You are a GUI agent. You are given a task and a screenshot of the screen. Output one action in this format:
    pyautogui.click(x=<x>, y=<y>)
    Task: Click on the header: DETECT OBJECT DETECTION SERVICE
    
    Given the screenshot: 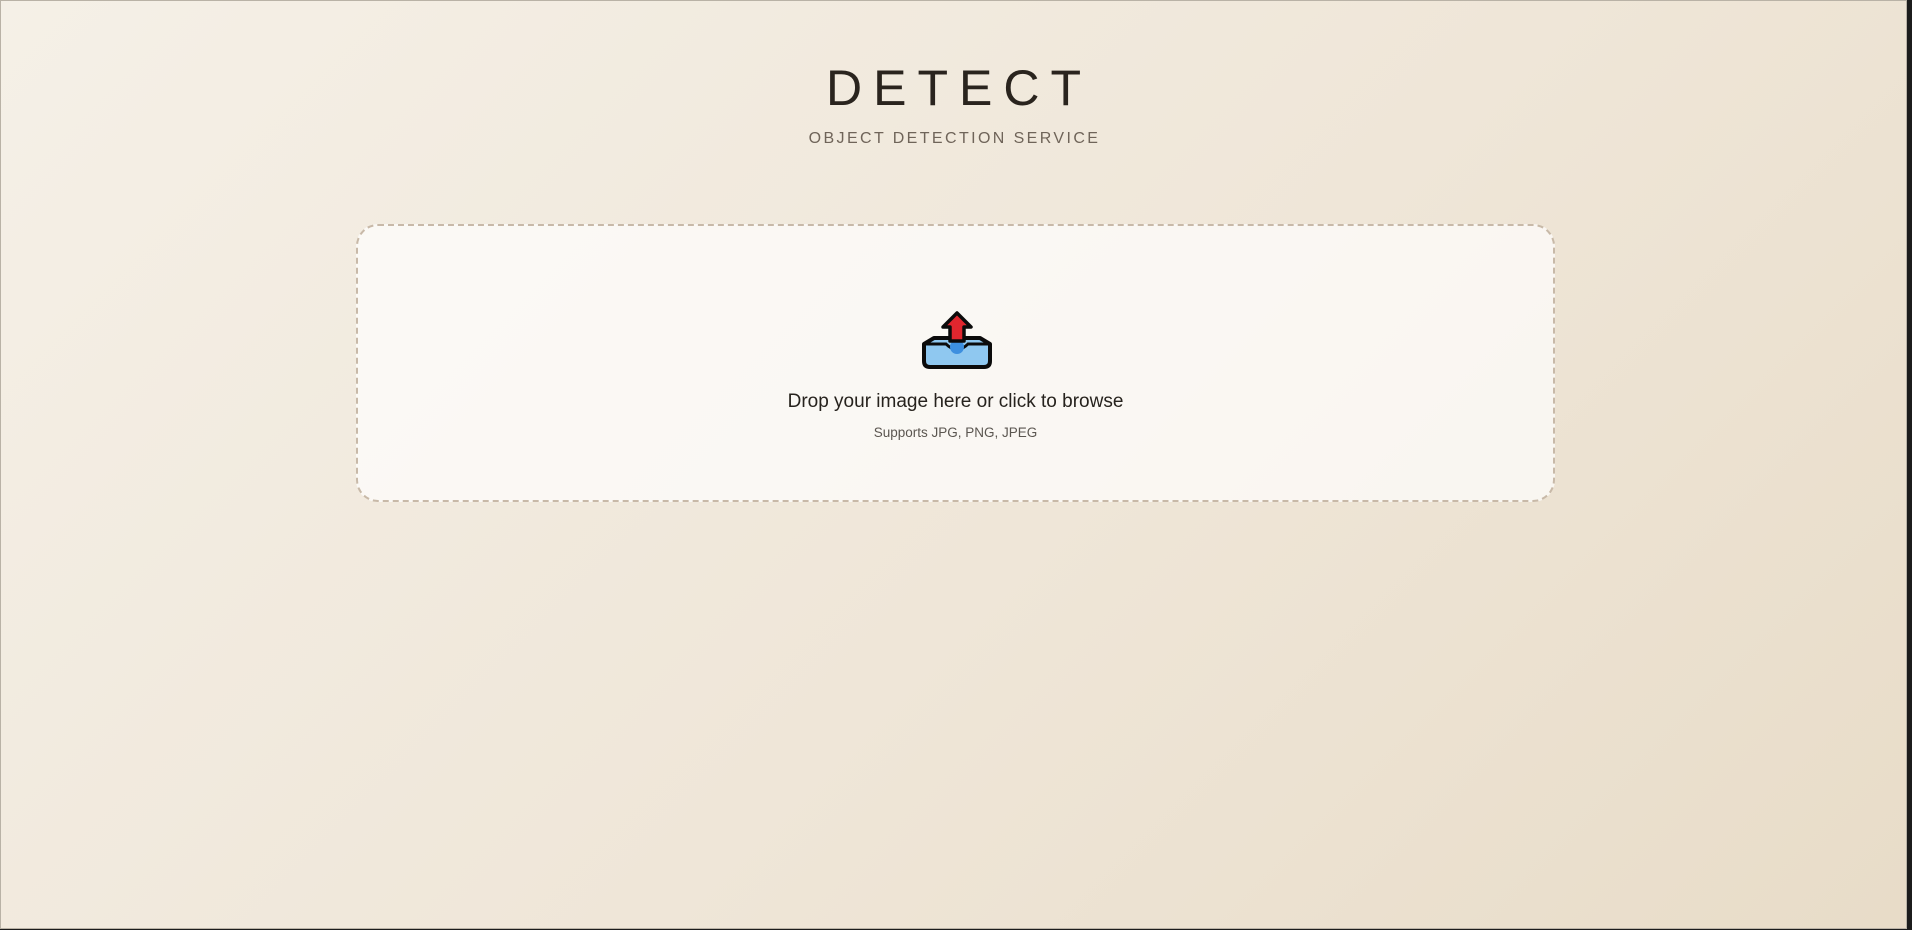 What is the action you would take?
    pyautogui.click(x=953, y=104)
    